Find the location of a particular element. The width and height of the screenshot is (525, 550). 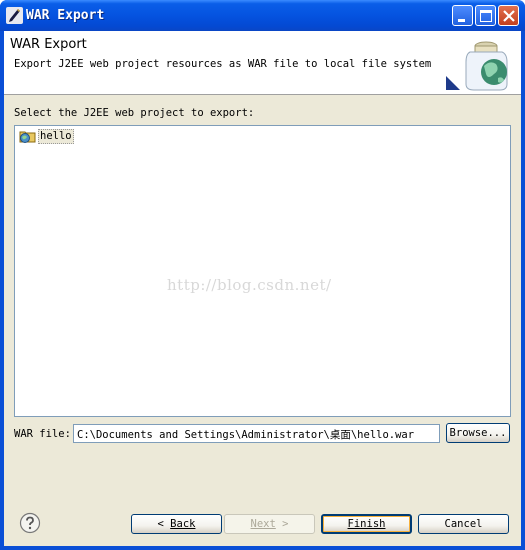

watermark-text: http://blog.csdn.net/ is located at coordinates (249, 285).